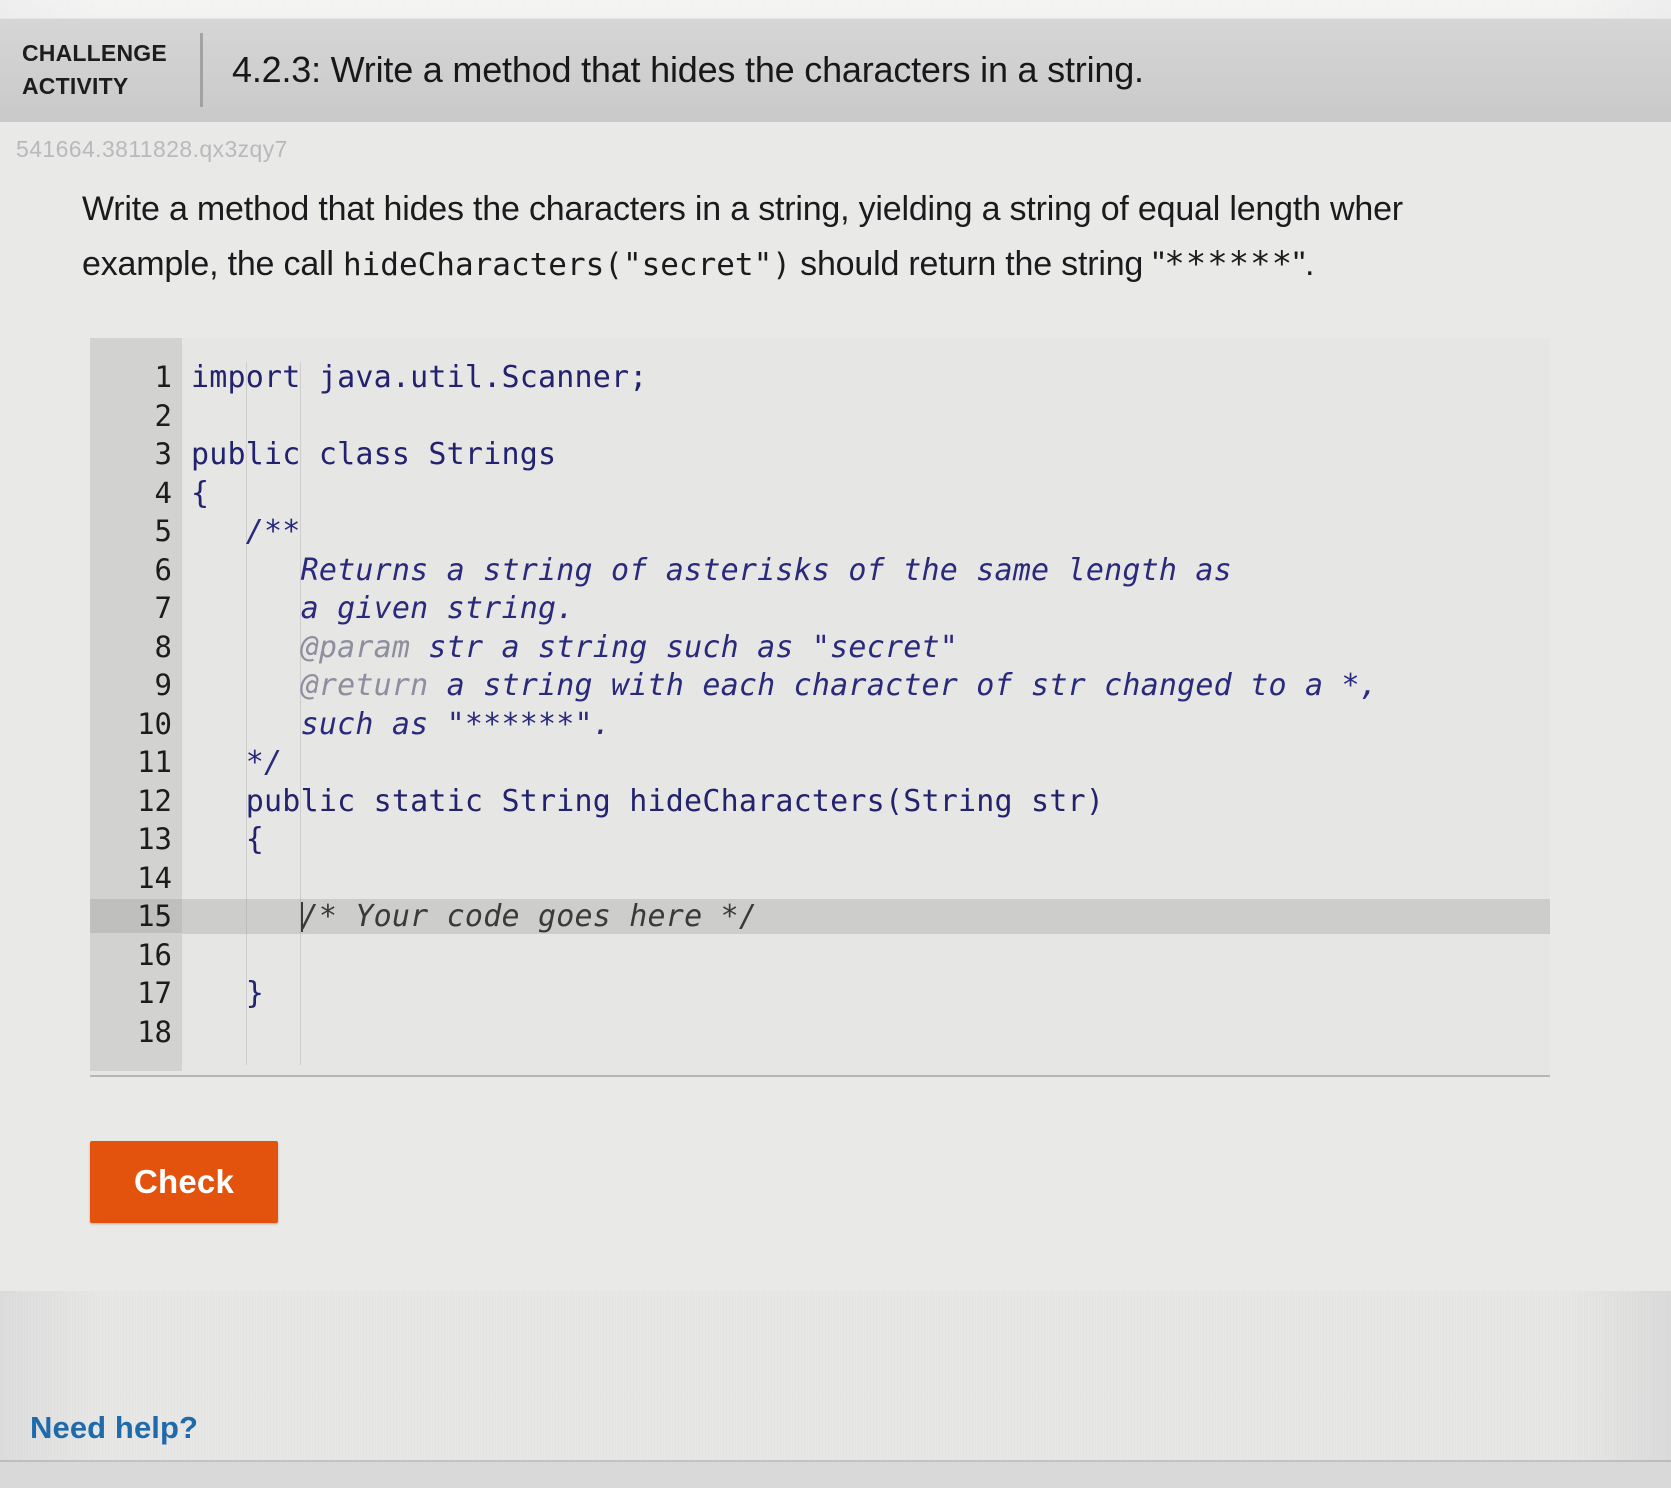 Image resolution: width=1671 pixels, height=1488 pixels. Describe the element at coordinates (154, 723) in the screenshot. I see `line-number: 10` at that location.